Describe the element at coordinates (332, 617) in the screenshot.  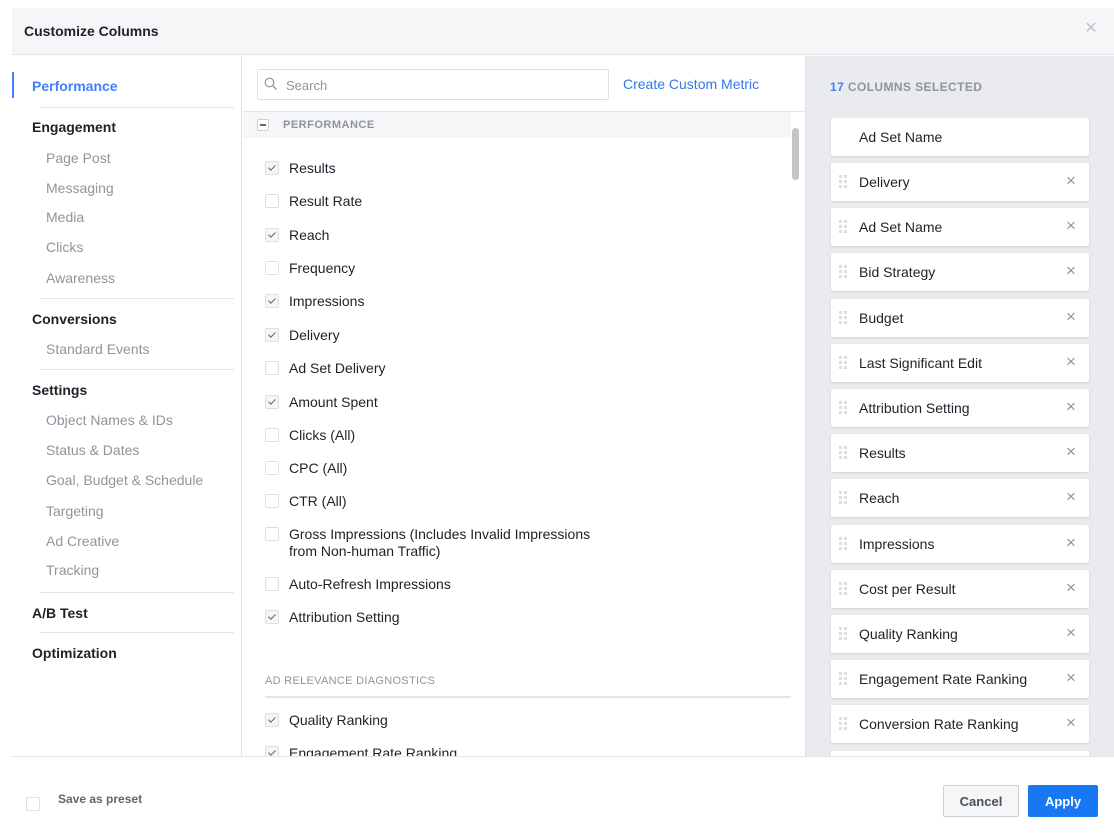
I see `option-attribution-setting: Attribution Setting` at that location.